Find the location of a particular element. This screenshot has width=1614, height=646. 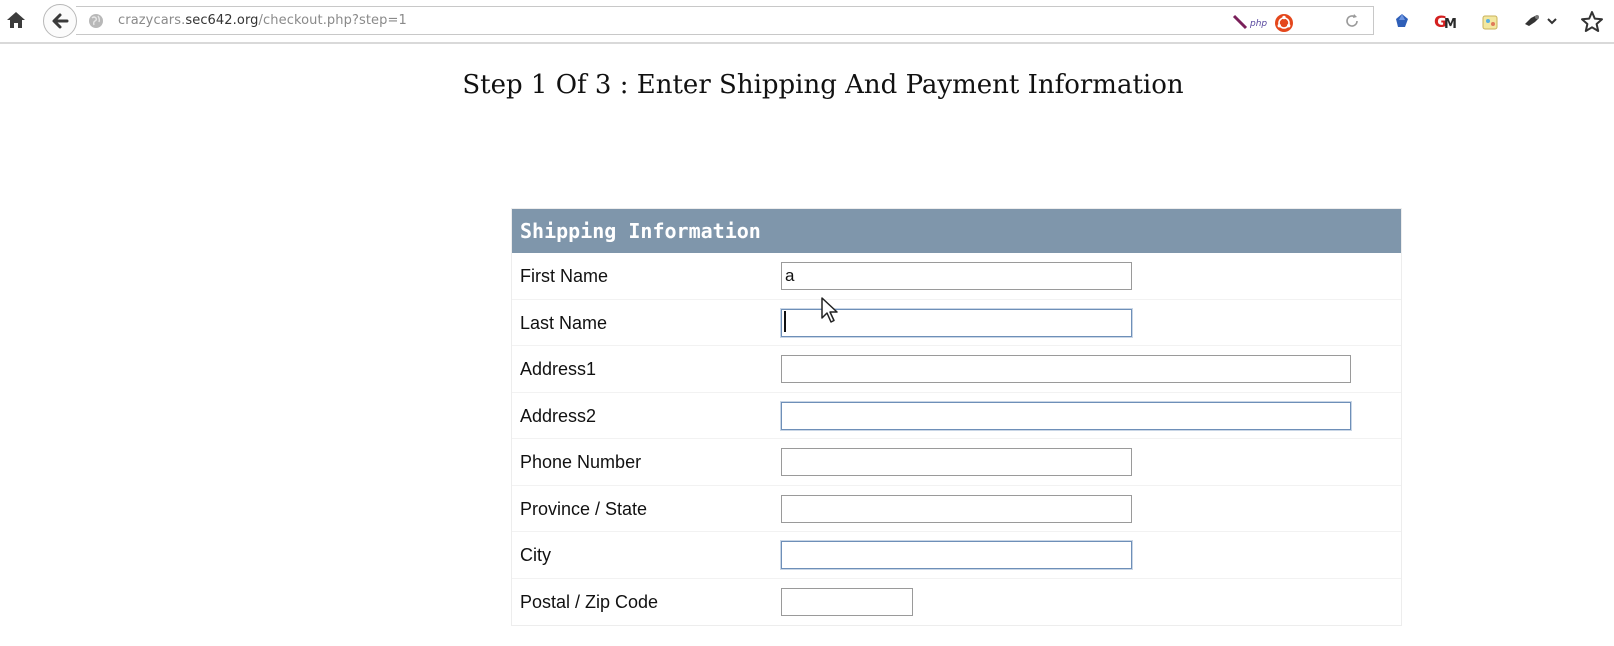

last-name-label: Last Name is located at coordinates (564, 322).